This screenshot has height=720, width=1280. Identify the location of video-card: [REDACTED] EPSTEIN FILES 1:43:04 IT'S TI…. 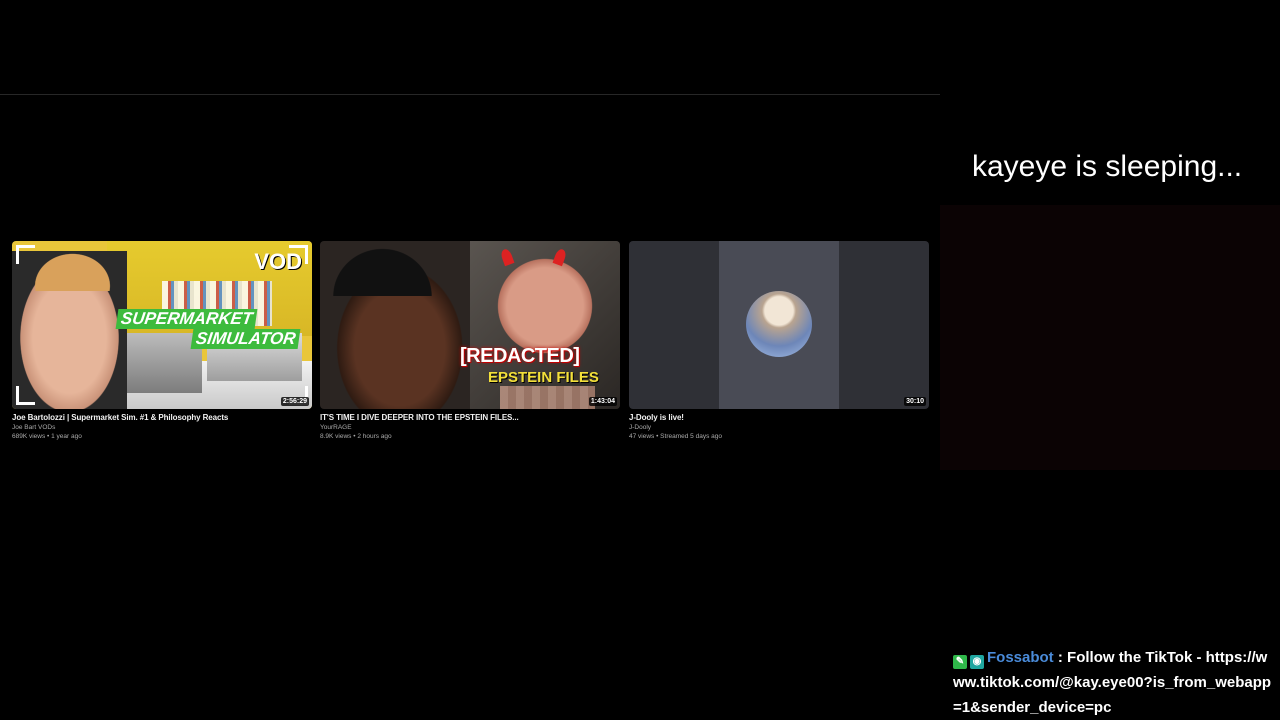
(470, 340).